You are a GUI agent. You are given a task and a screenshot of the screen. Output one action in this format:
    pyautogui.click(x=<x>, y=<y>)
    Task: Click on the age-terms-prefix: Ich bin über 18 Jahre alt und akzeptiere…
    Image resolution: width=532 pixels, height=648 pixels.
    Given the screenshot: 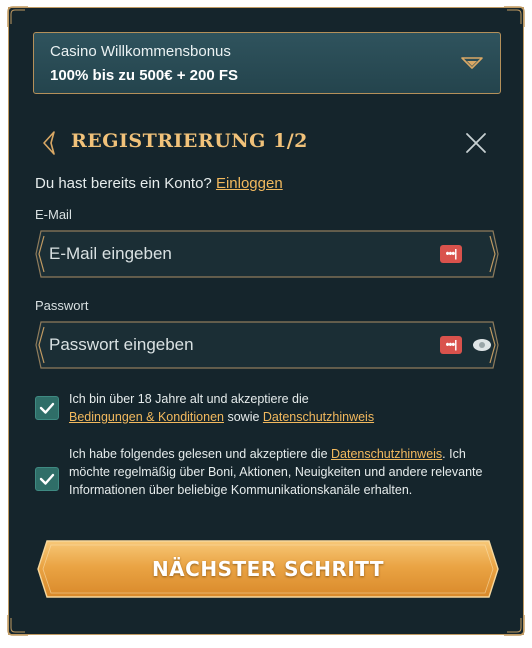 What is the action you would take?
    pyautogui.click(x=189, y=399)
    